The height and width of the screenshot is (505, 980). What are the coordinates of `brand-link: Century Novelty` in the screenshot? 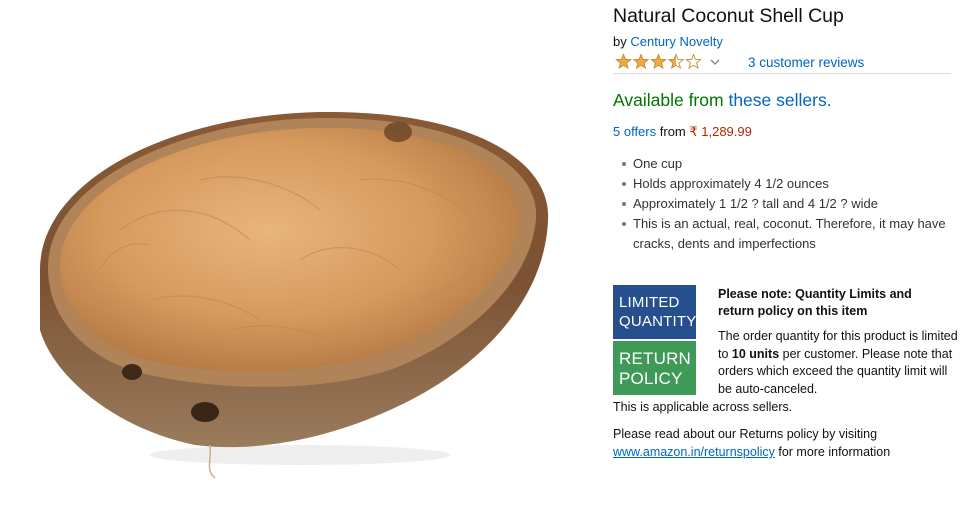 It's located at (676, 41).